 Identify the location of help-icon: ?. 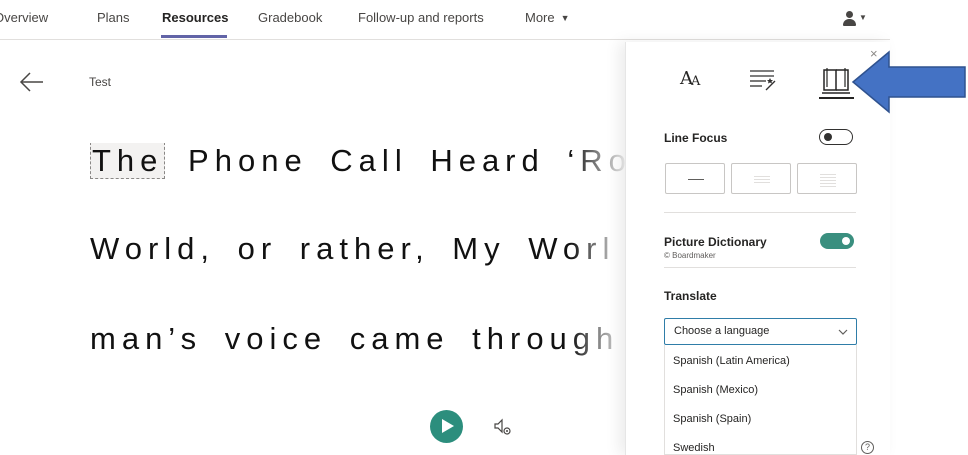
(867, 447).